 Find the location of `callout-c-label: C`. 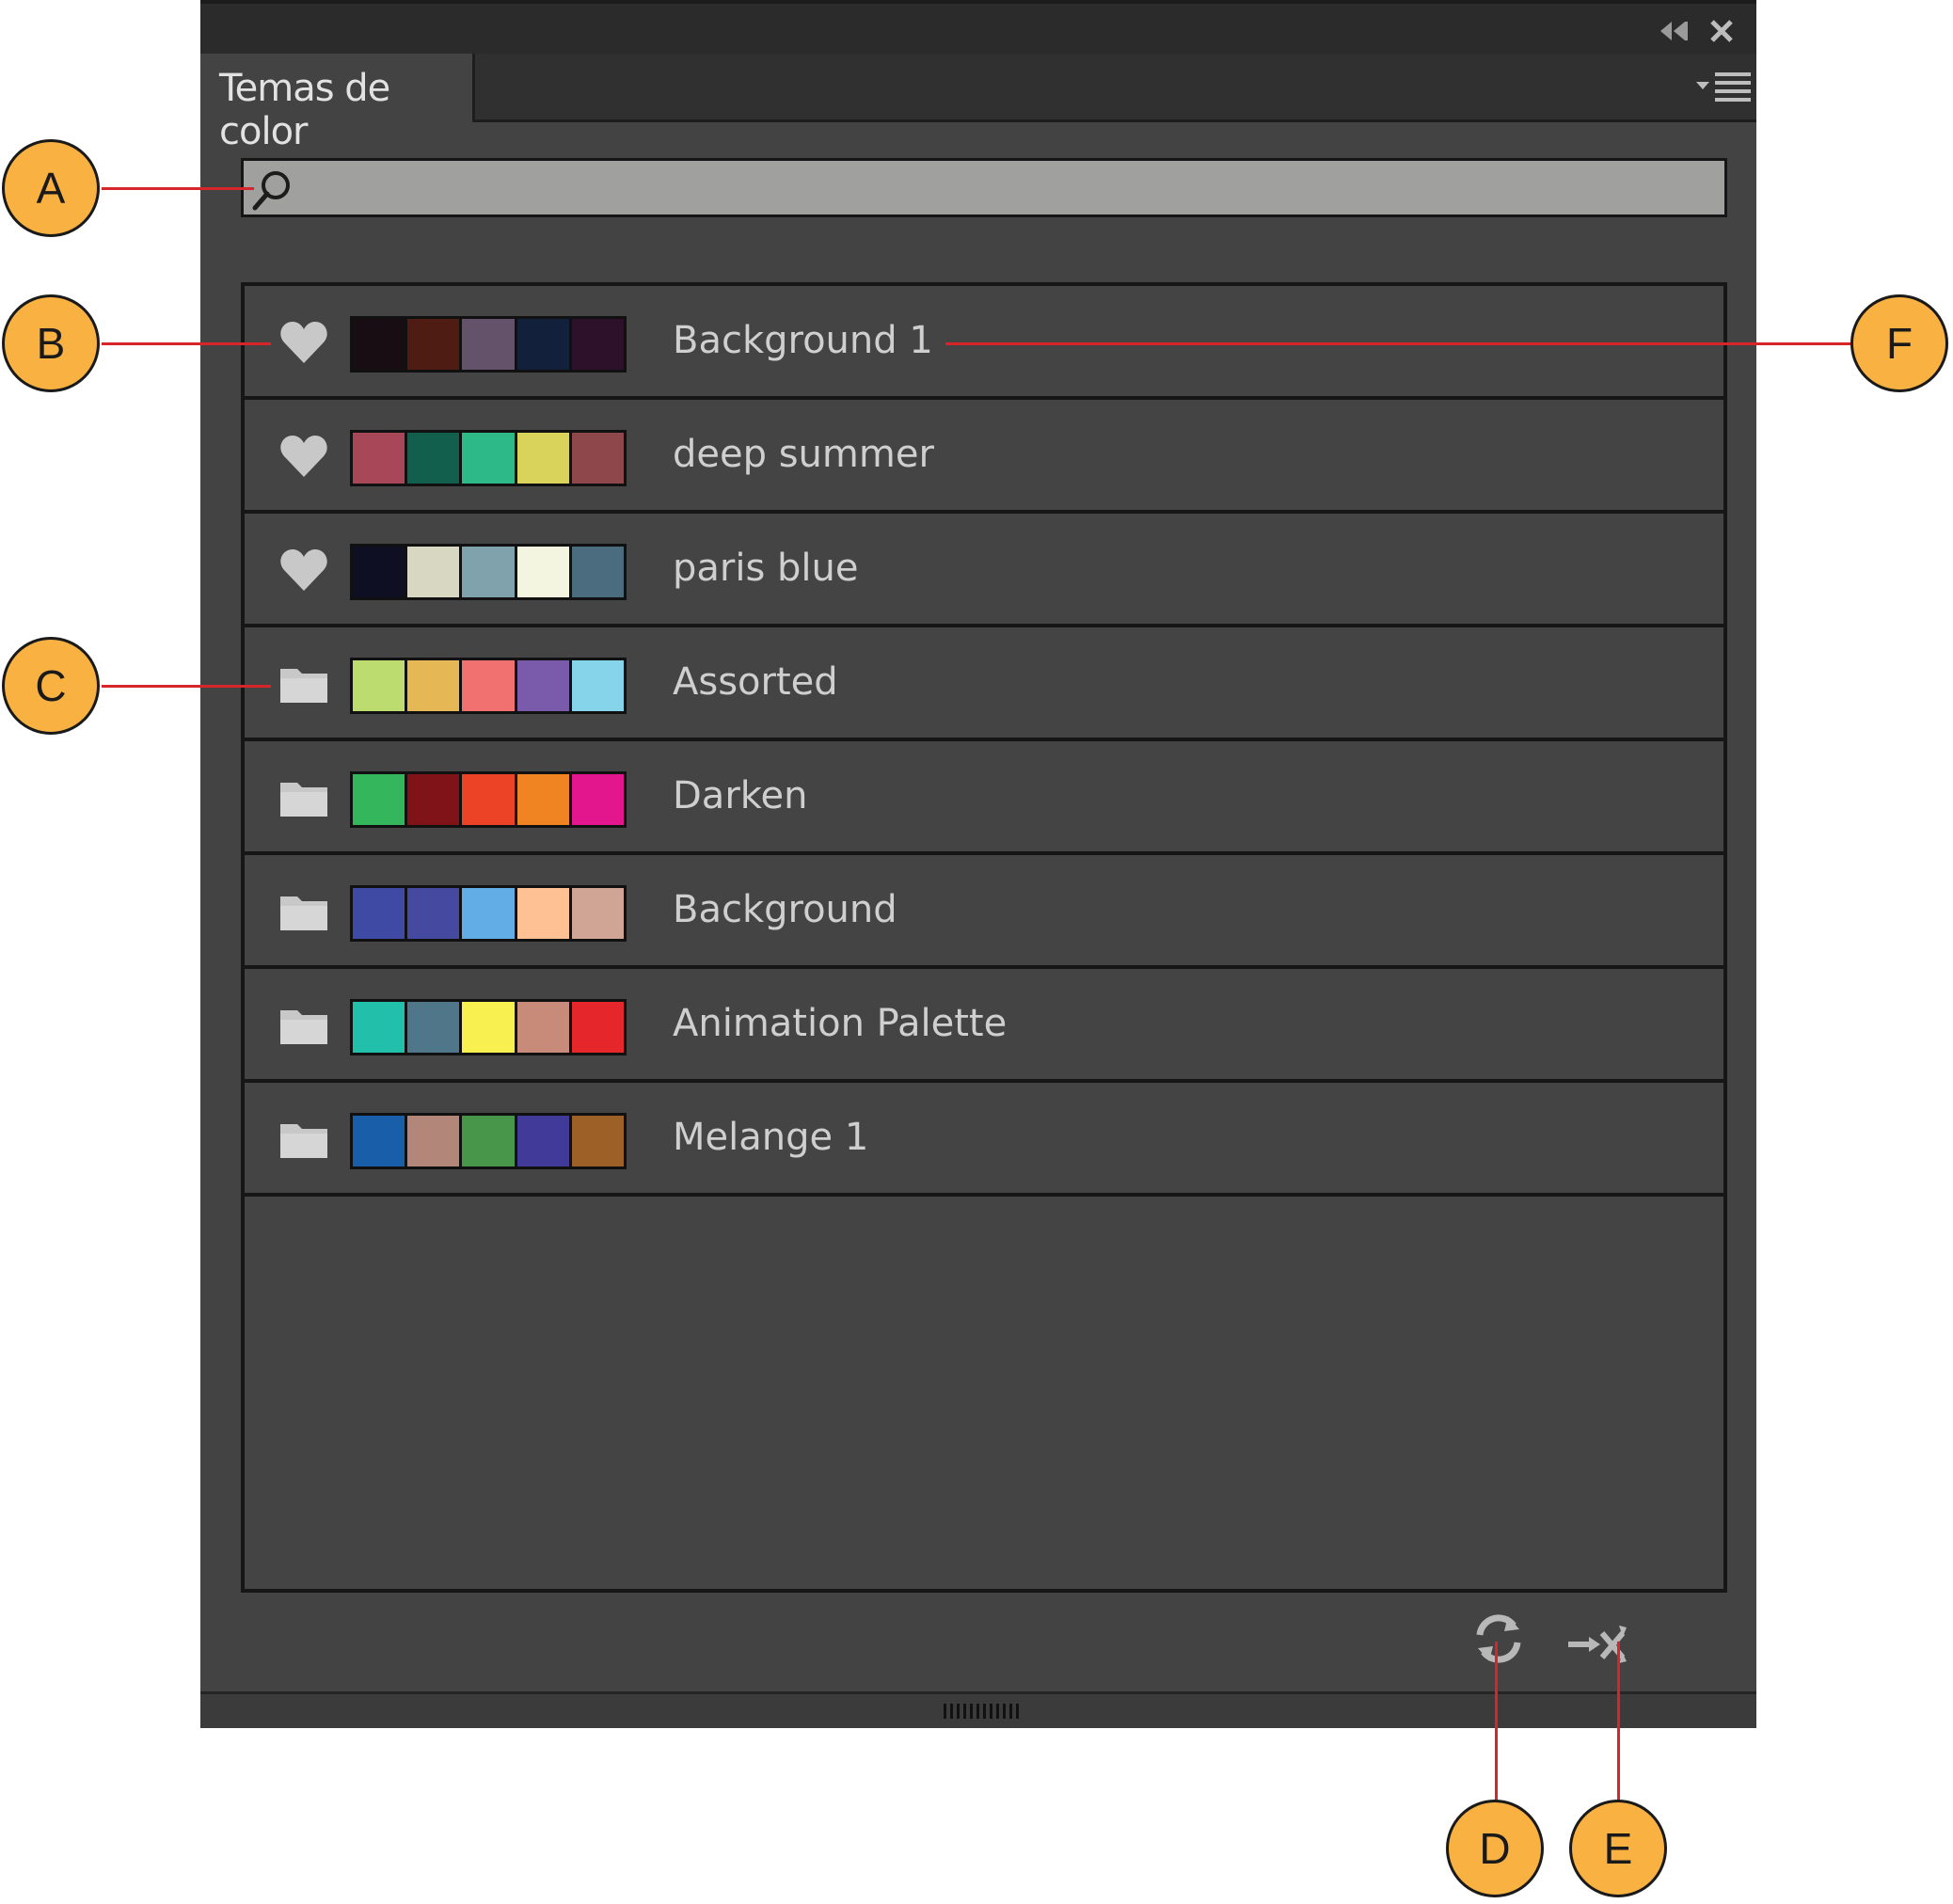

callout-c-label: C is located at coordinates (51, 685).